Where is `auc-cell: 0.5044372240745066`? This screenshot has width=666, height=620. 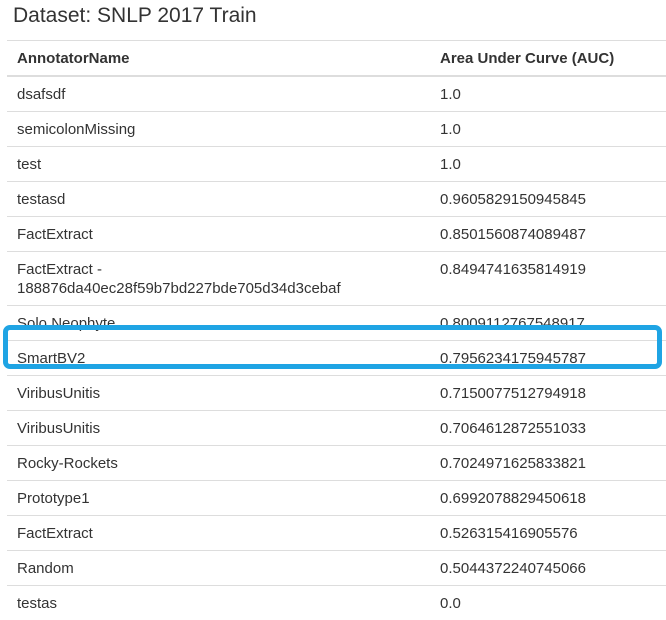
auc-cell: 0.5044372240745066 is located at coordinates (548, 568).